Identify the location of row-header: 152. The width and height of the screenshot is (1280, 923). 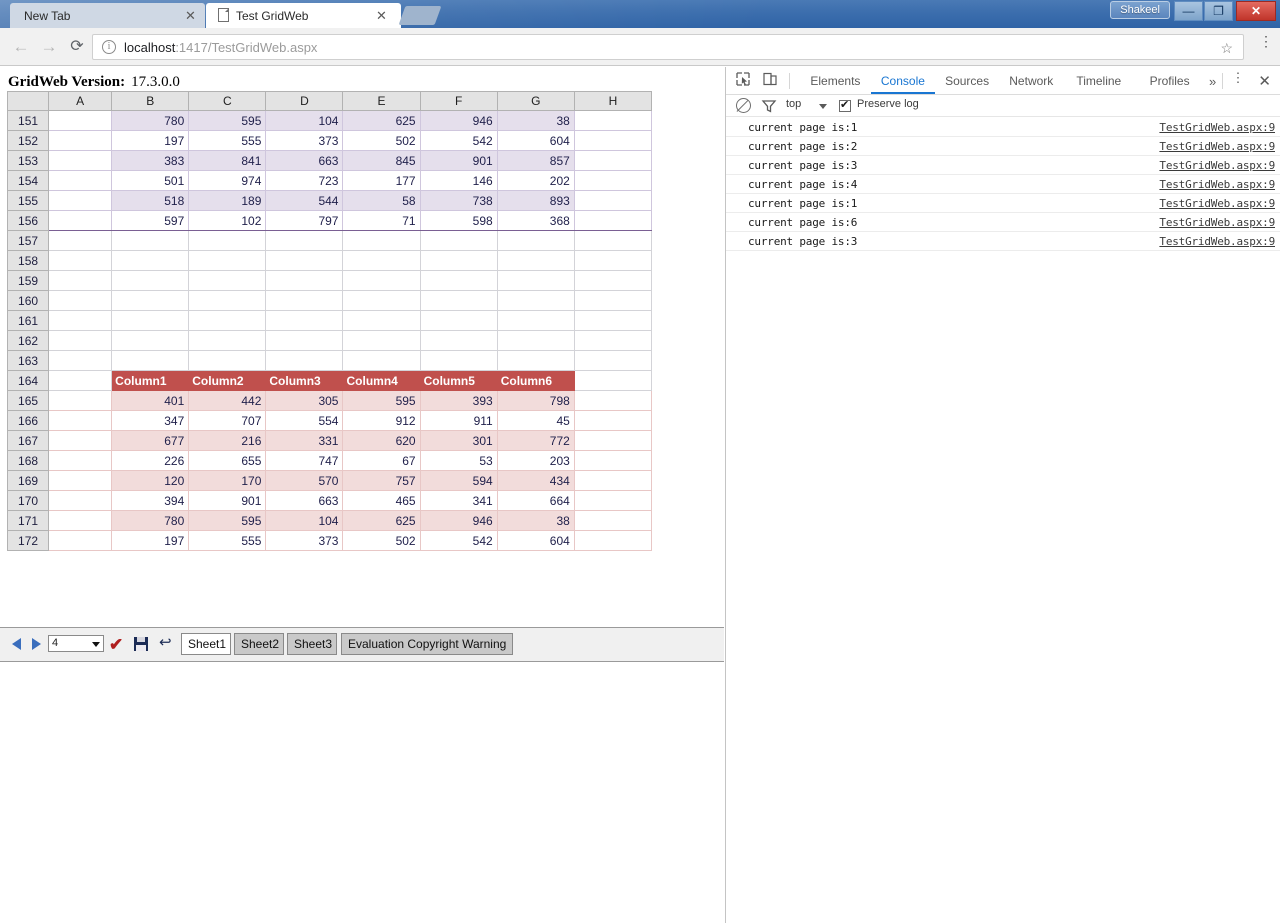
(28, 140).